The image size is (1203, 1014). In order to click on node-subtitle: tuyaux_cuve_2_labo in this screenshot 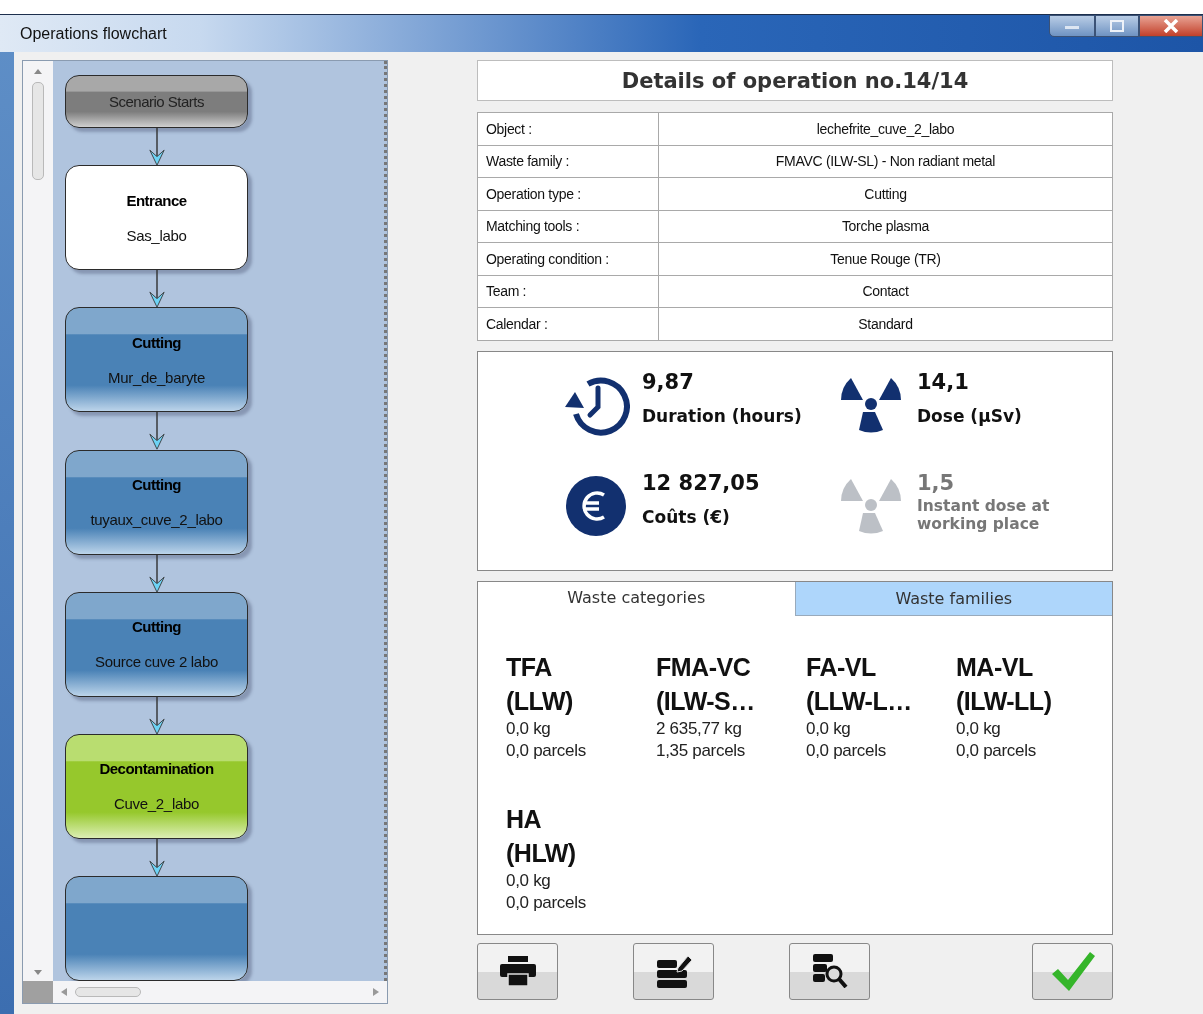, I will do `click(156, 519)`.